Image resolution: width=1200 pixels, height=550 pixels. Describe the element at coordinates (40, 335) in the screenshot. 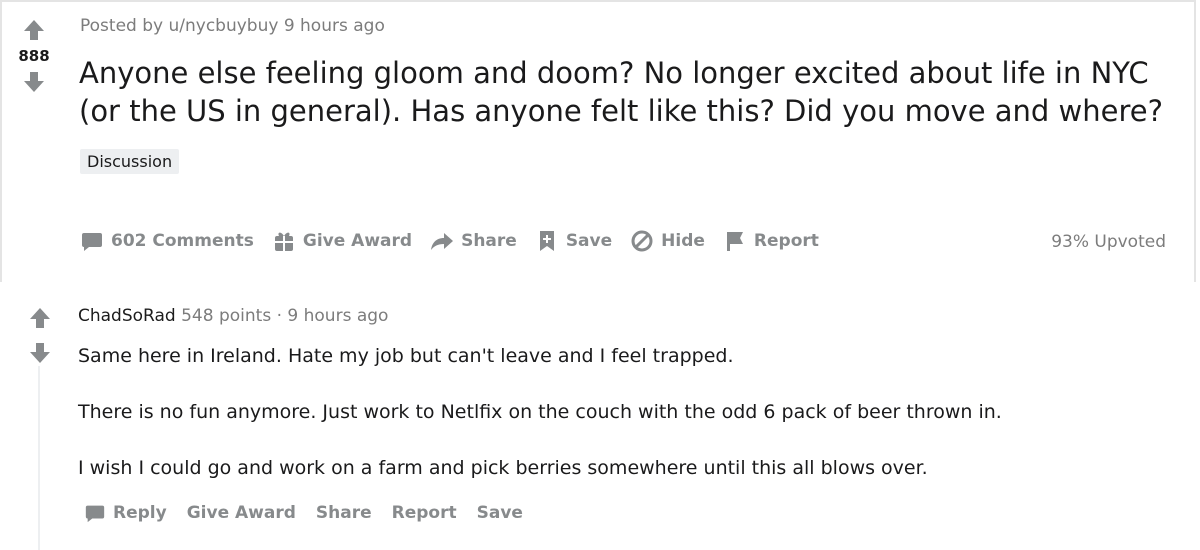

I see `comment-vote-column` at that location.